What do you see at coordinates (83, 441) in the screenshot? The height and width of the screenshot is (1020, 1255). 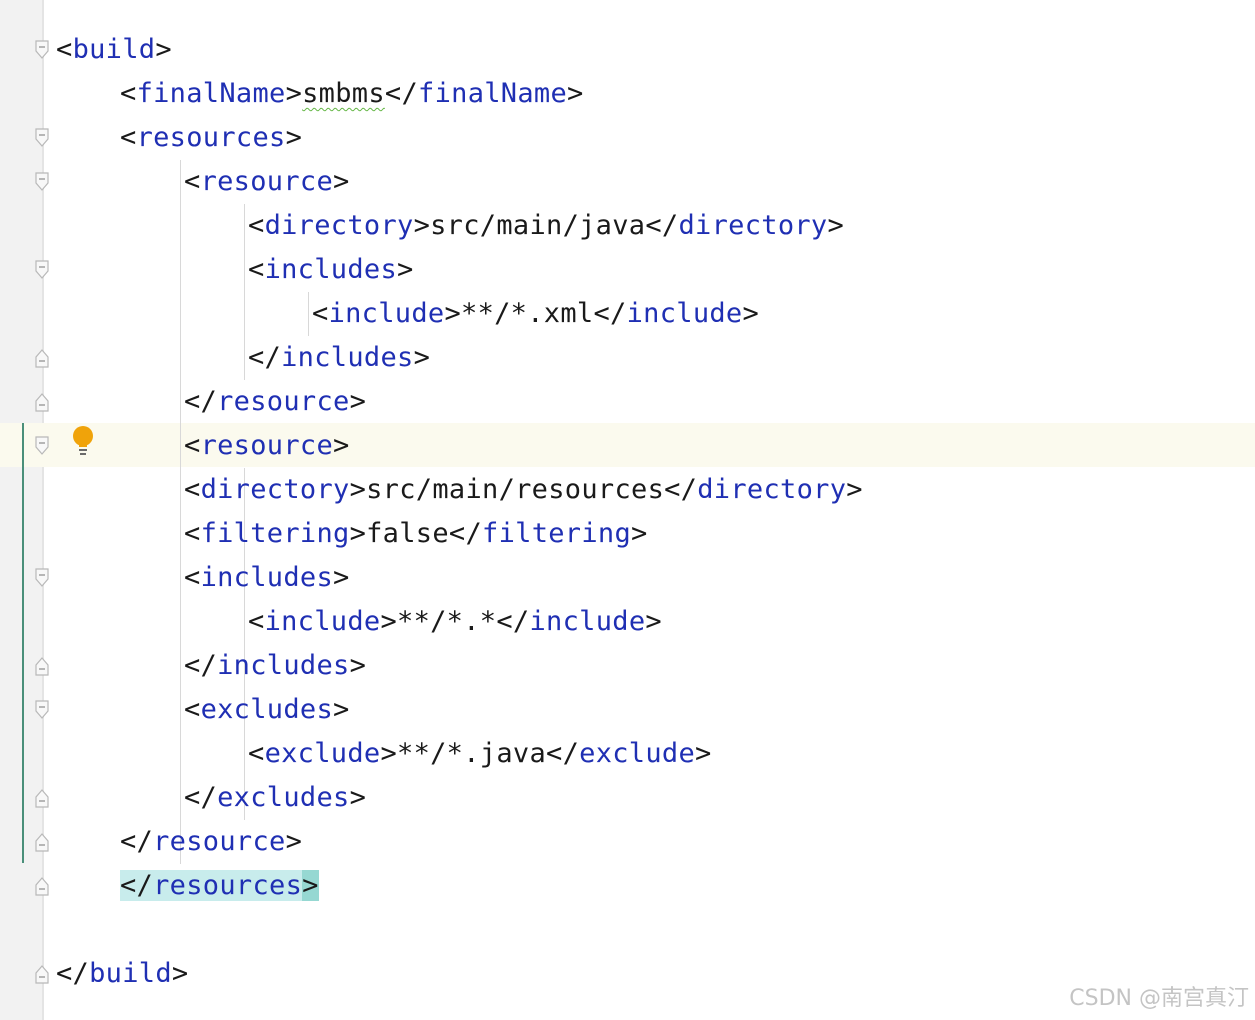 I see `lightbulb-icon` at bounding box center [83, 441].